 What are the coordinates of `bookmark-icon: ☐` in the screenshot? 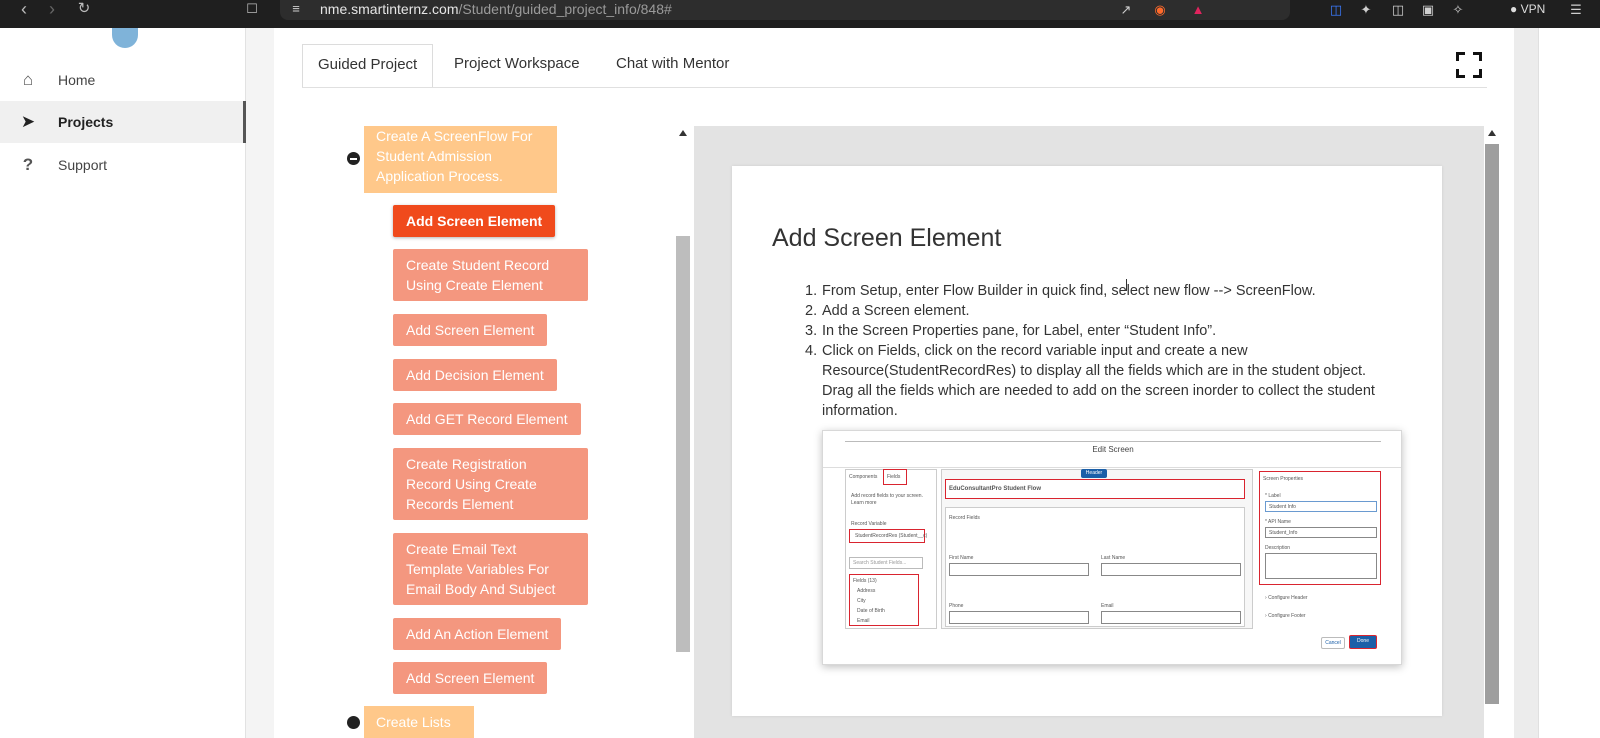 It's located at (252, 10).